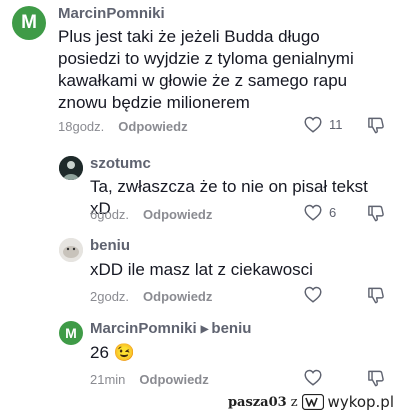 The width and height of the screenshot is (400, 415). I want to click on comment-time: 21min, so click(108, 379).